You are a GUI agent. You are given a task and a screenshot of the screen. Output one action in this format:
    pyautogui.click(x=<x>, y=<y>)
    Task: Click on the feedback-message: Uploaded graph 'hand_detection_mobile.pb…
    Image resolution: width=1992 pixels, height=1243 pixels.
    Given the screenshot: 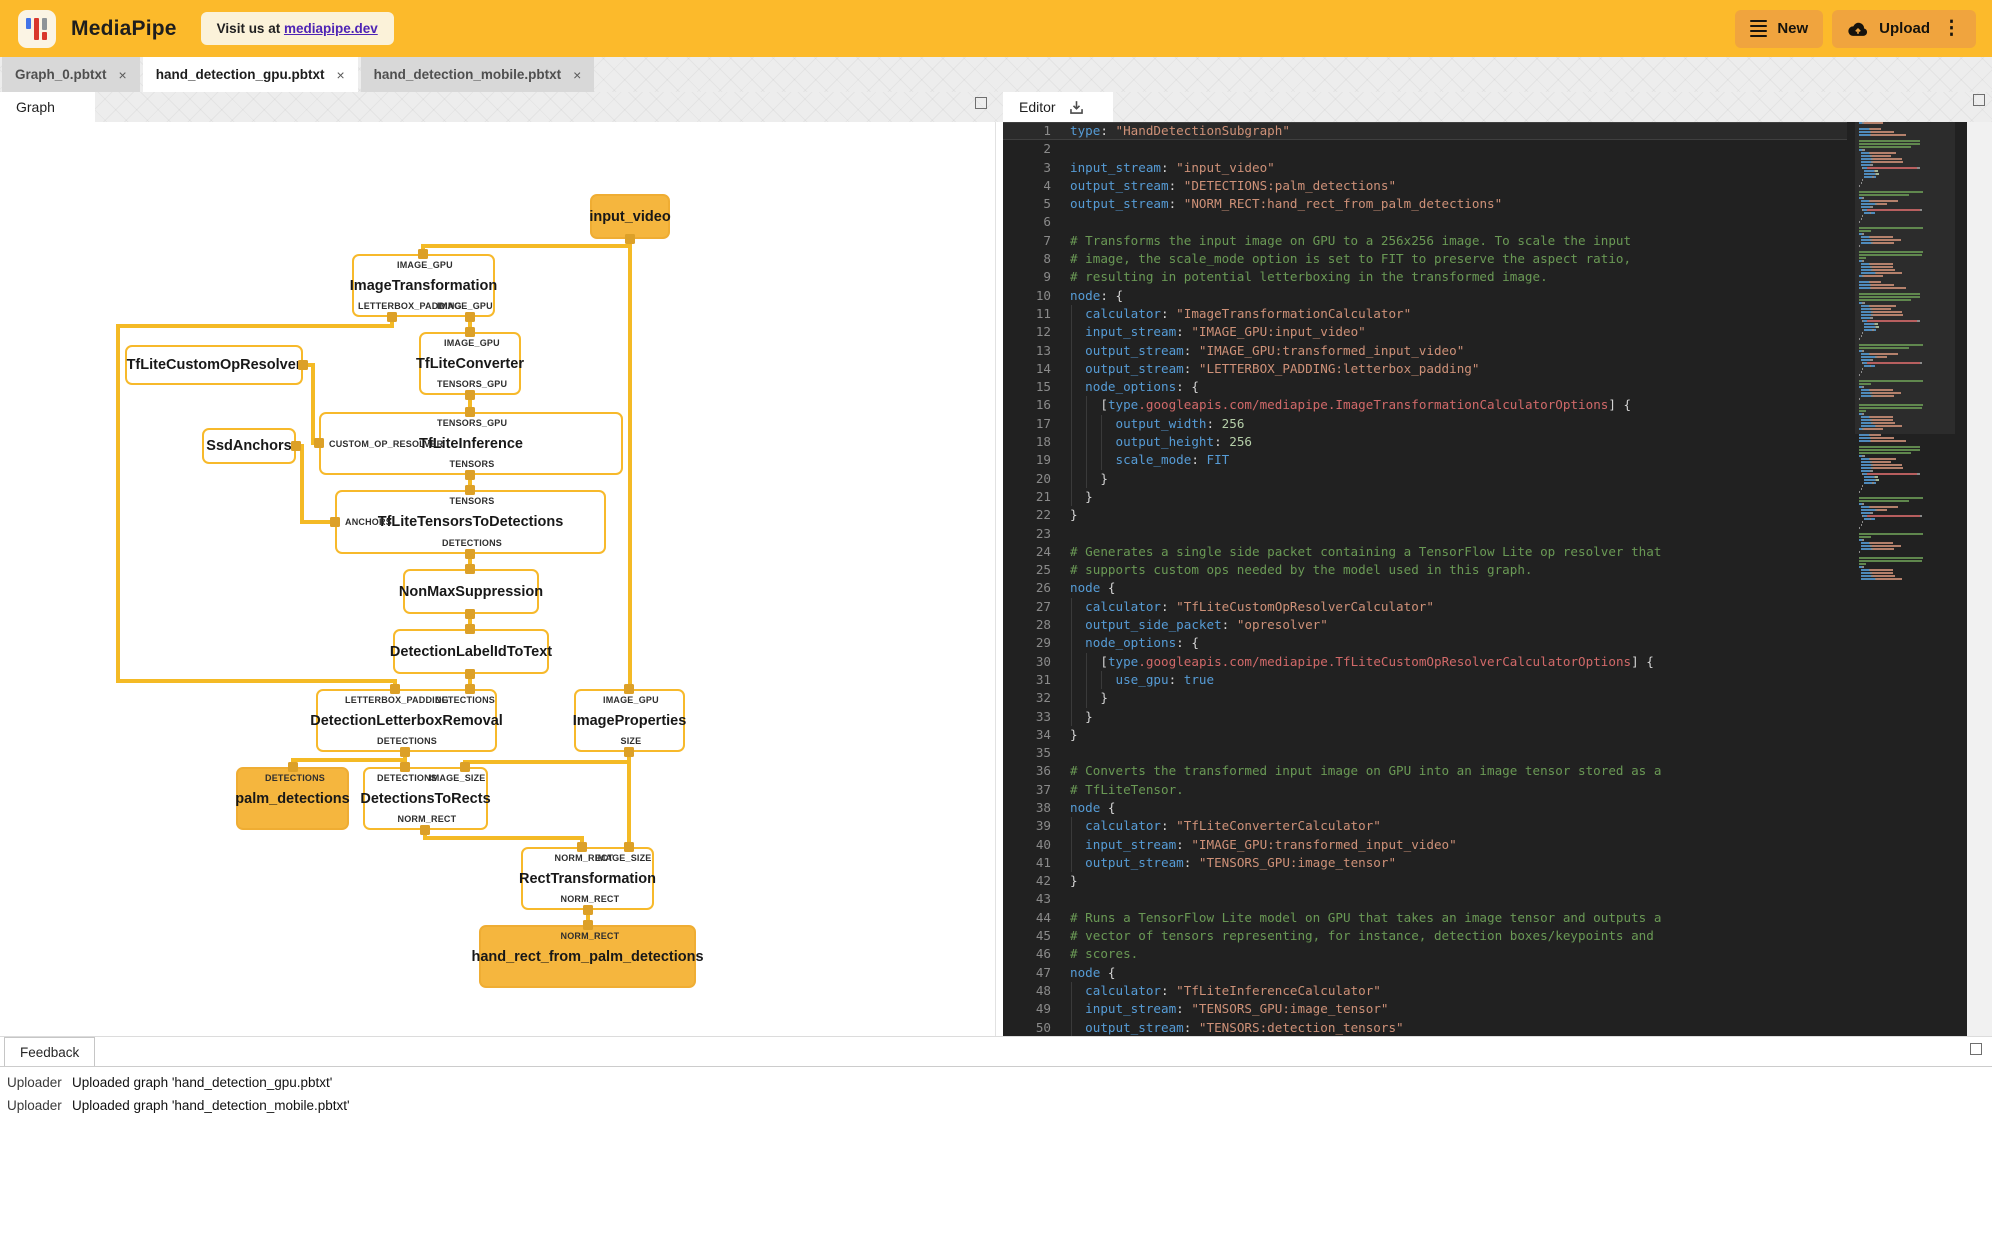 What is the action you would take?
    pyautogui.click(x=211, y=1105)
    